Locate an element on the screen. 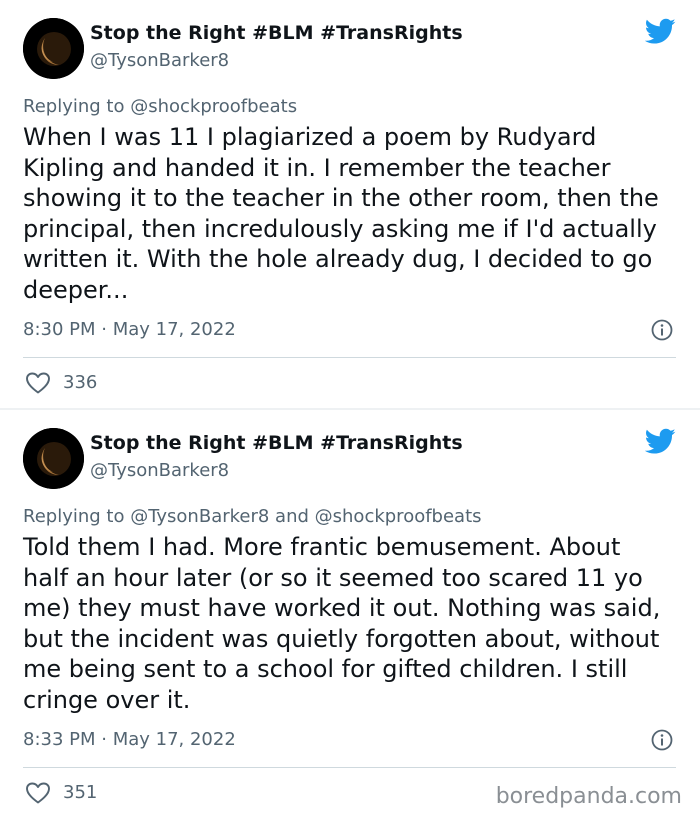 The width and height of the screenshot is (700, 820). like-count: 336 is located at coordinates (80, 382).